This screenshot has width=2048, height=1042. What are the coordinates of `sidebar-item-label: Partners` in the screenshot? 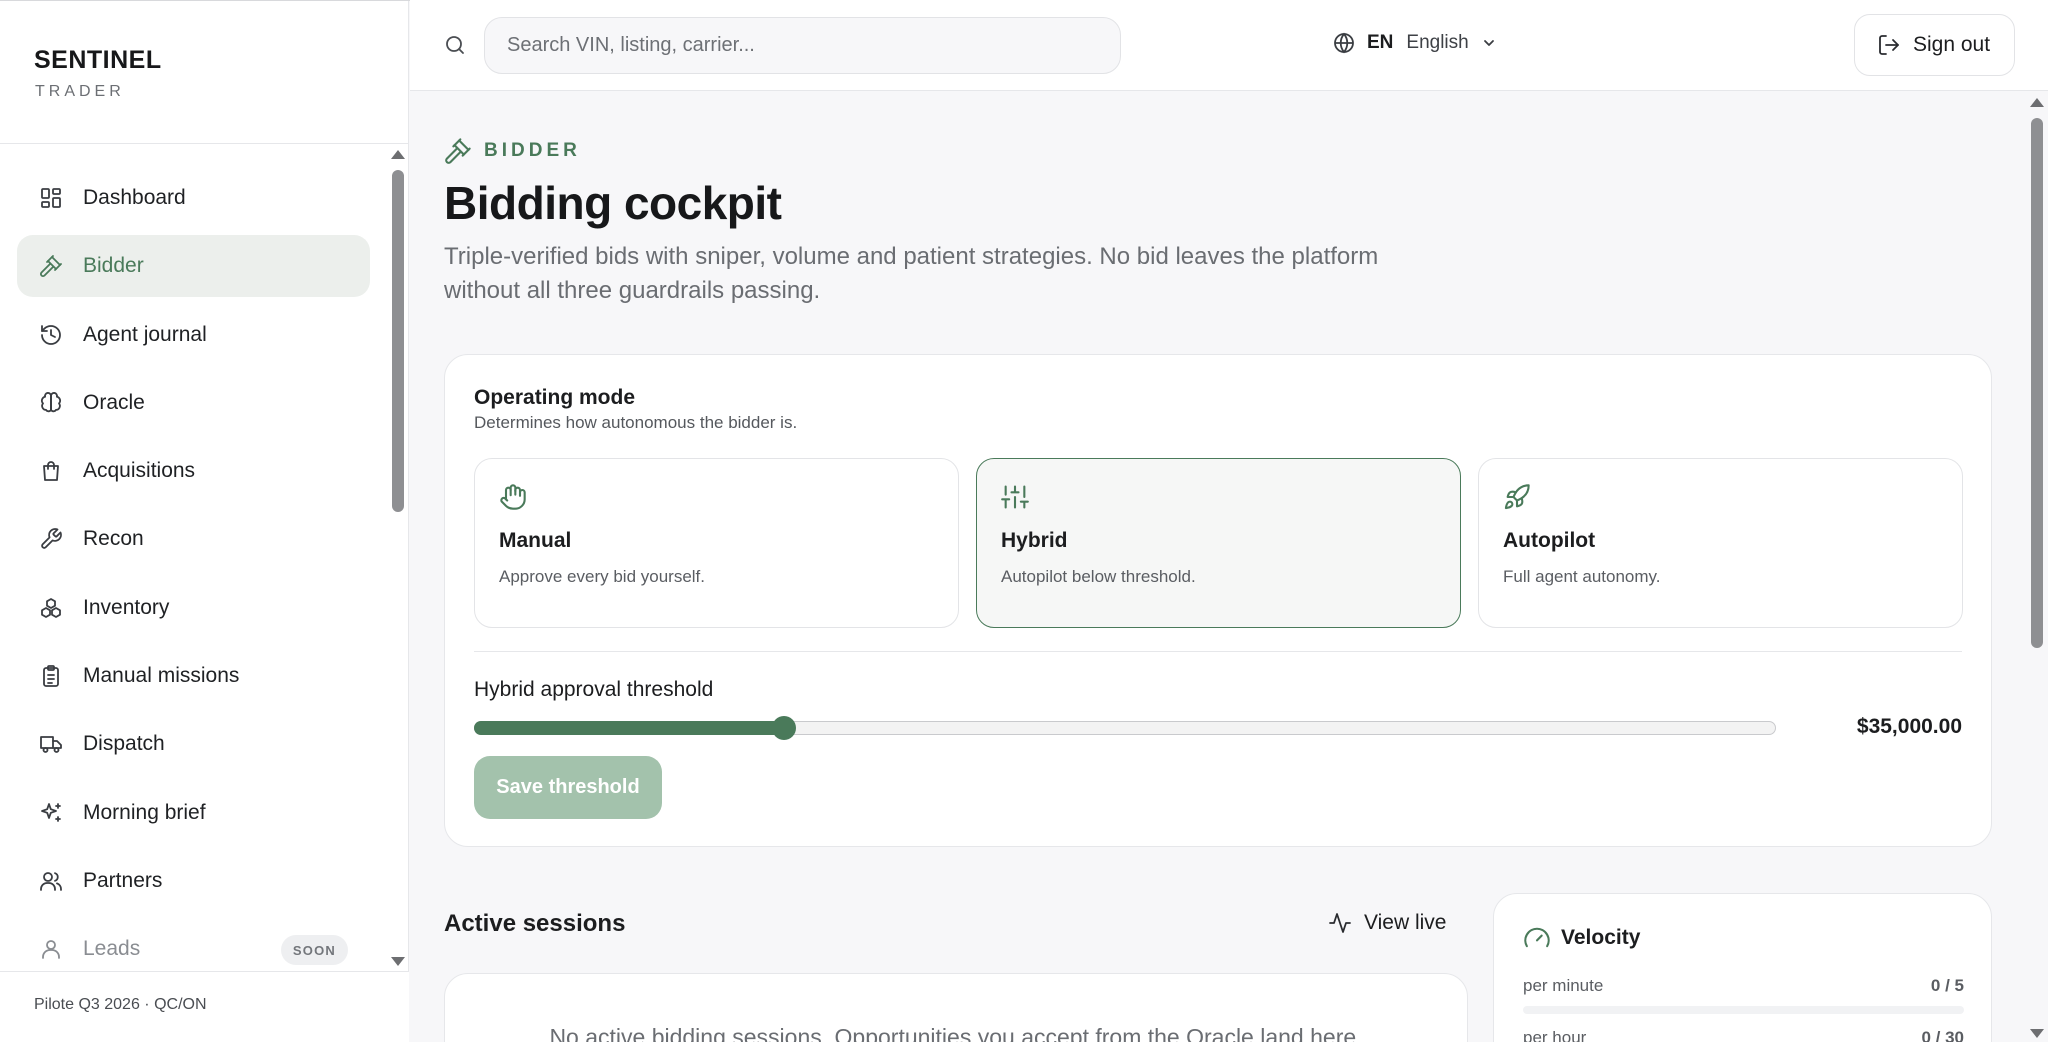 It's located at (123, 880).